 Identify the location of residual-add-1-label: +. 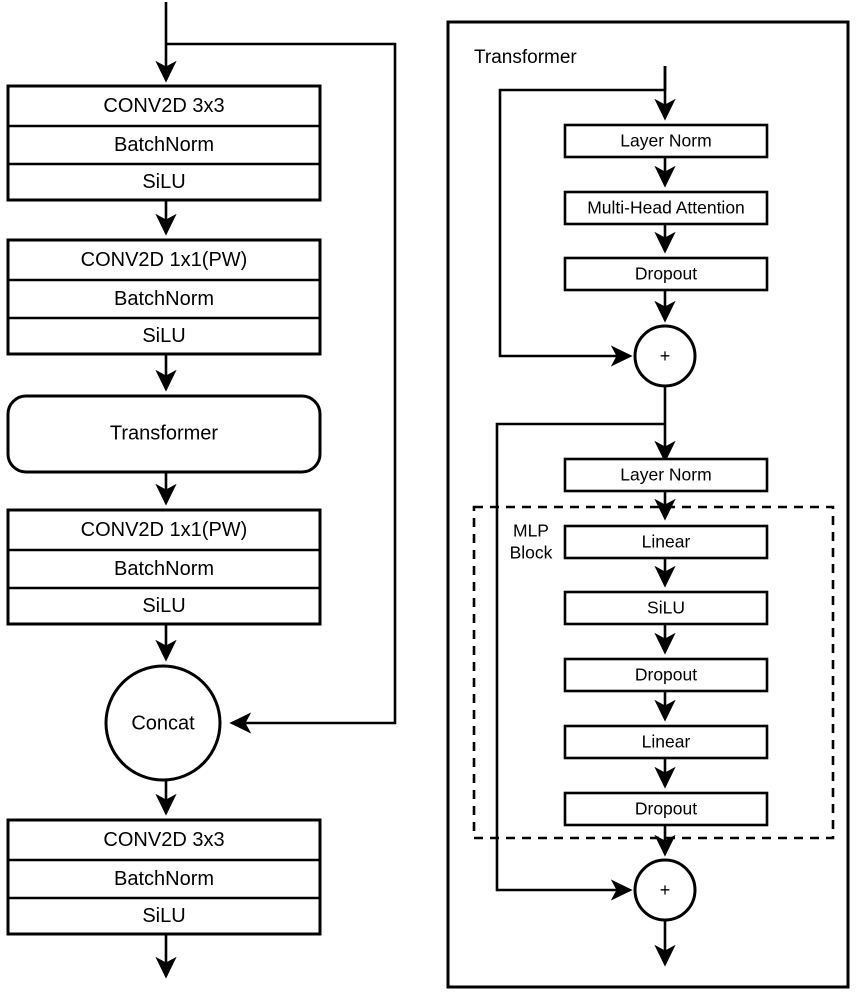
(665, 356).